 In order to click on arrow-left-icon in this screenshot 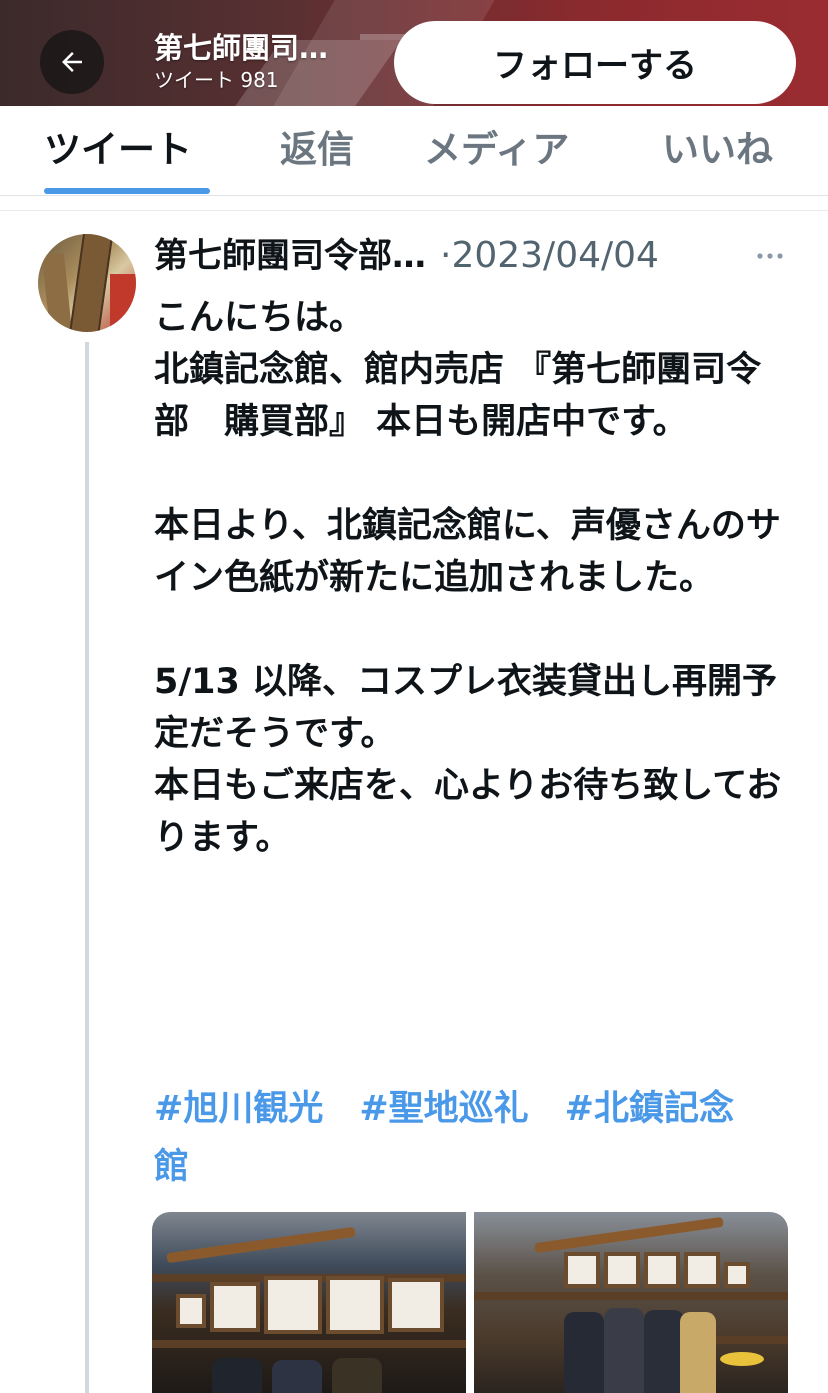, I will do `click(72, 62)`.